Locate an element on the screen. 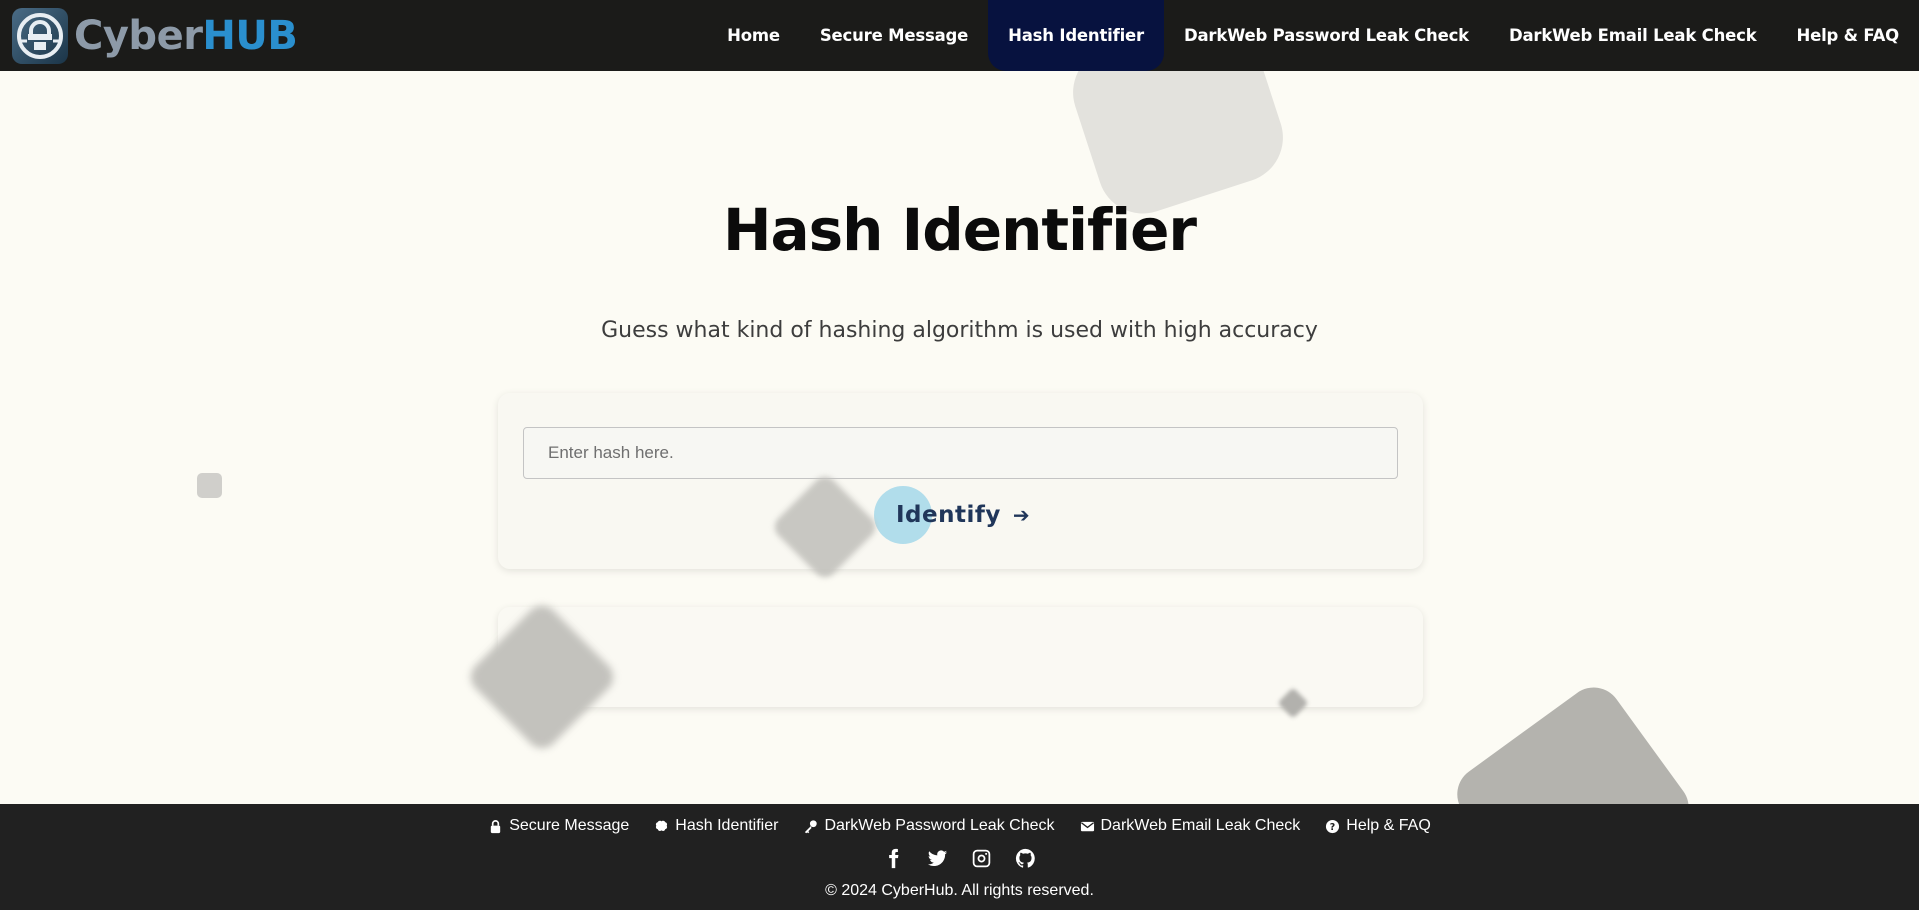 The width and height of the screenshot is (1919, 910). footer-link-hash-identifier: Hash Identifier is located at coordinates (716, 826).